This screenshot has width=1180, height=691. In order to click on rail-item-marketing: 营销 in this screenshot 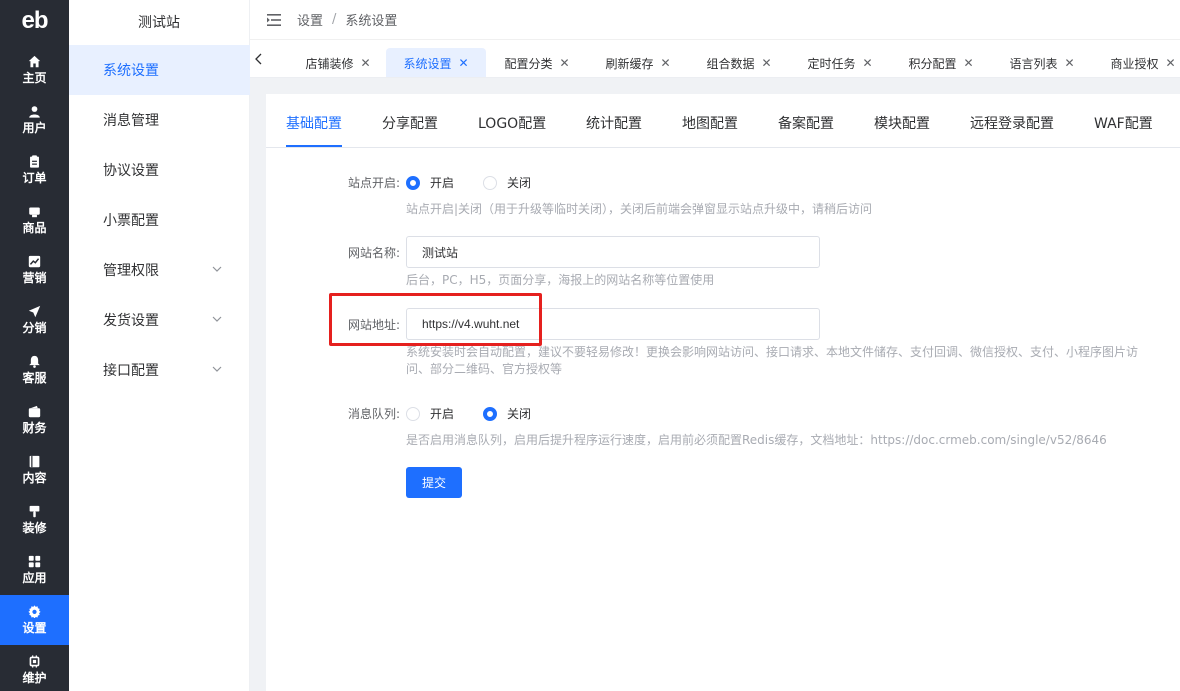, I will do `click(34, 270)`.